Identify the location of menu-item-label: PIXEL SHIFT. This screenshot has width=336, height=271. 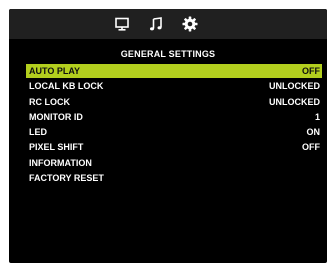
(56, 147).